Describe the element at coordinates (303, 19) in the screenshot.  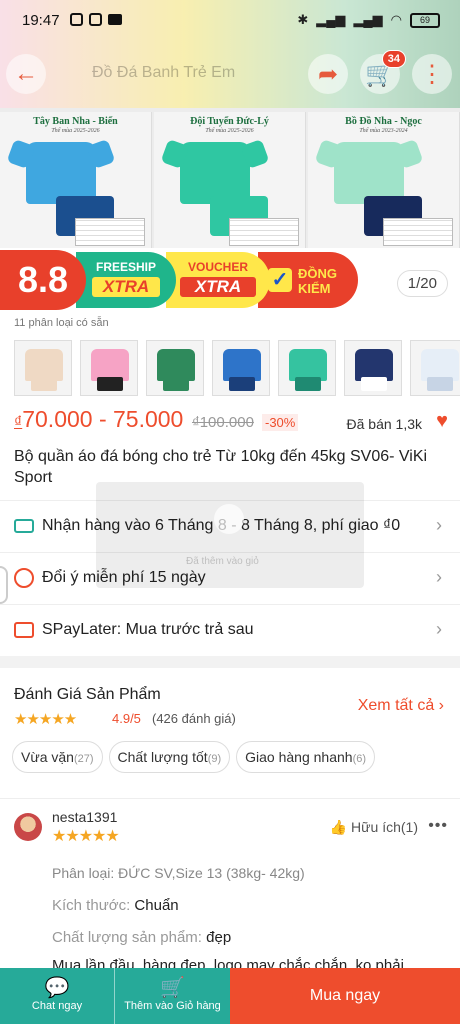
I see `bluetooth-icon: ✱` at that location.